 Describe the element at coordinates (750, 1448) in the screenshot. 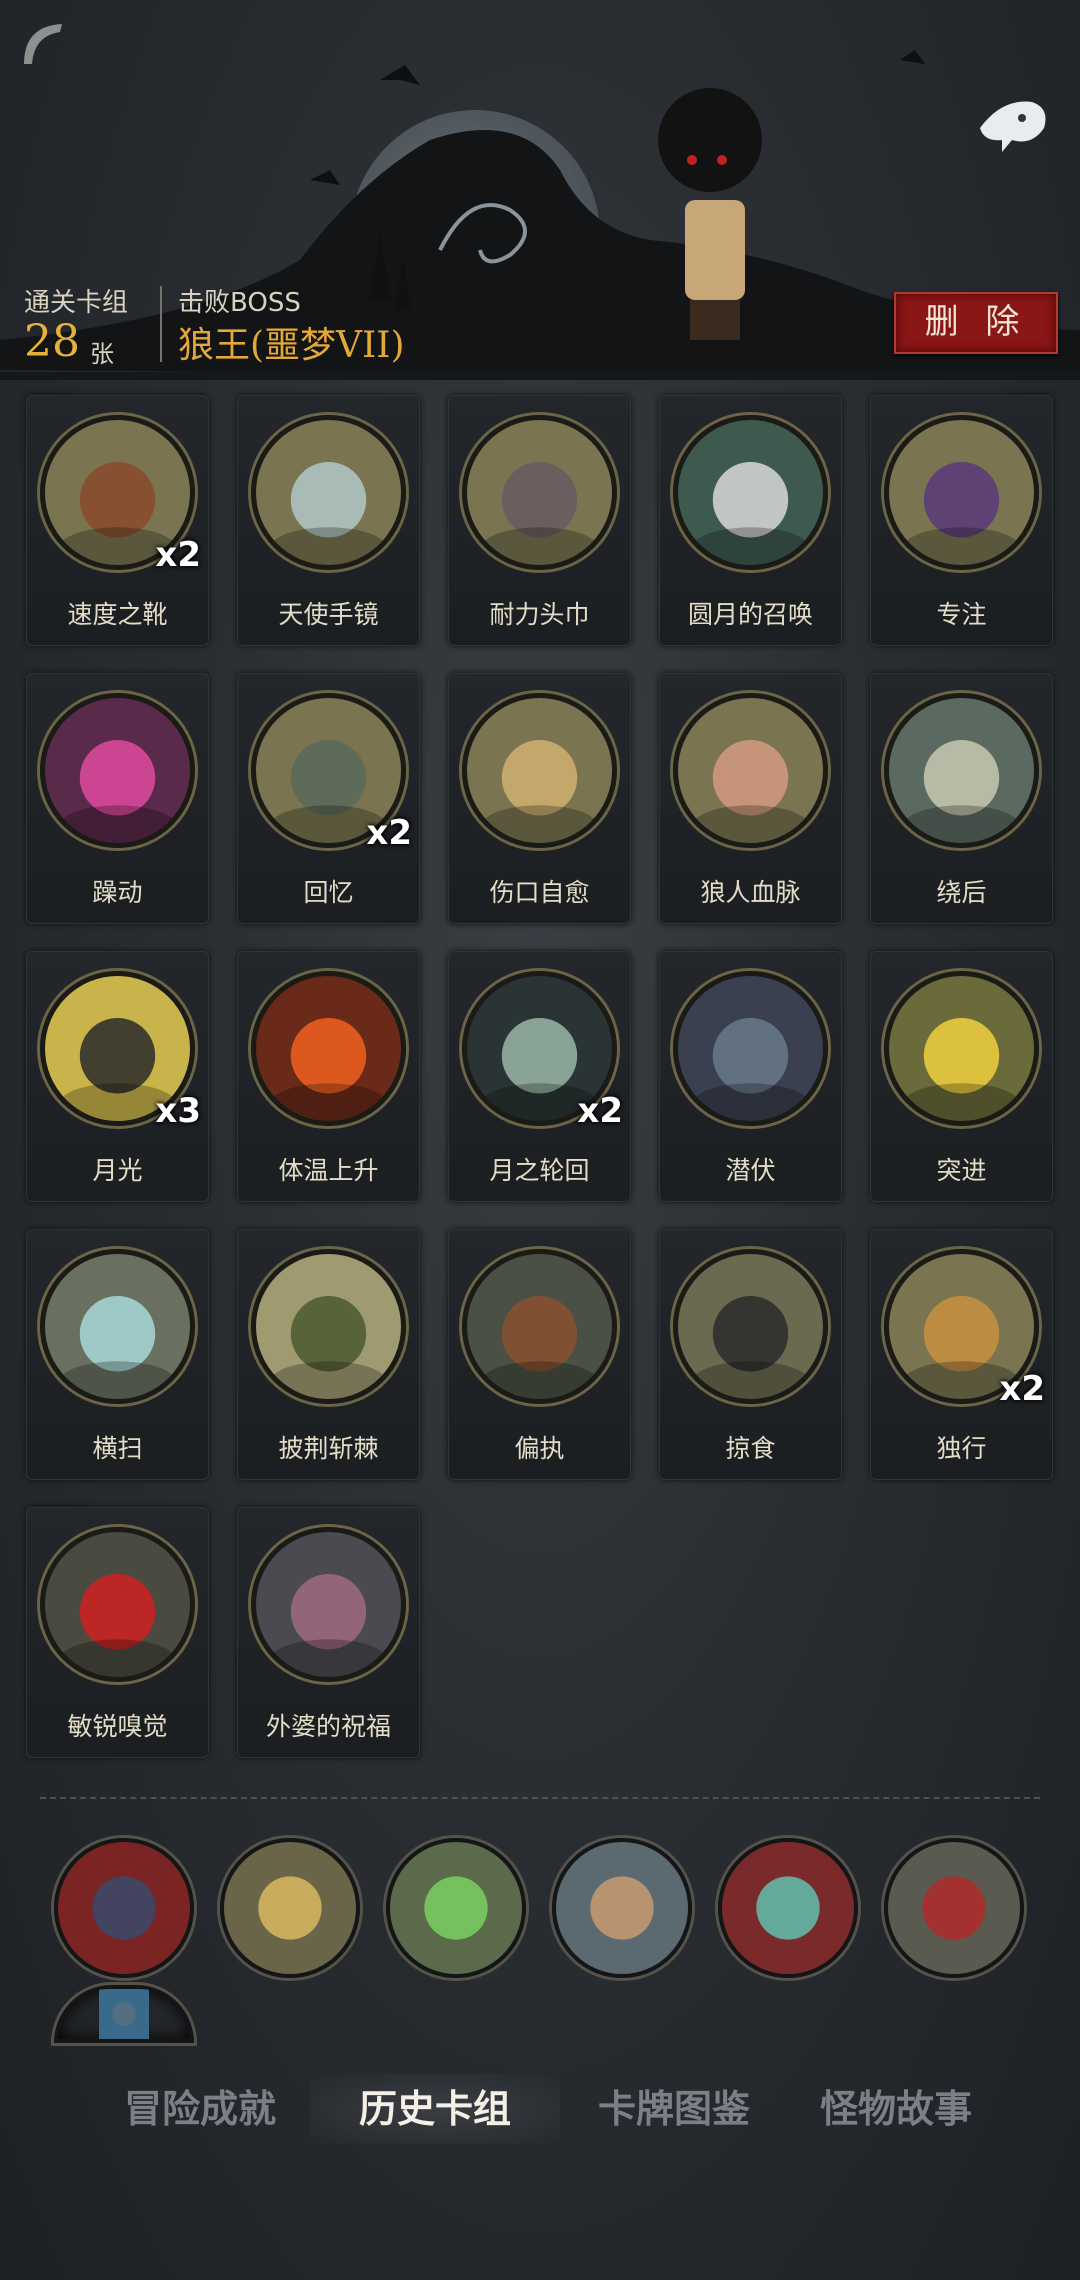

I see `card-name: 掠食` at that location.